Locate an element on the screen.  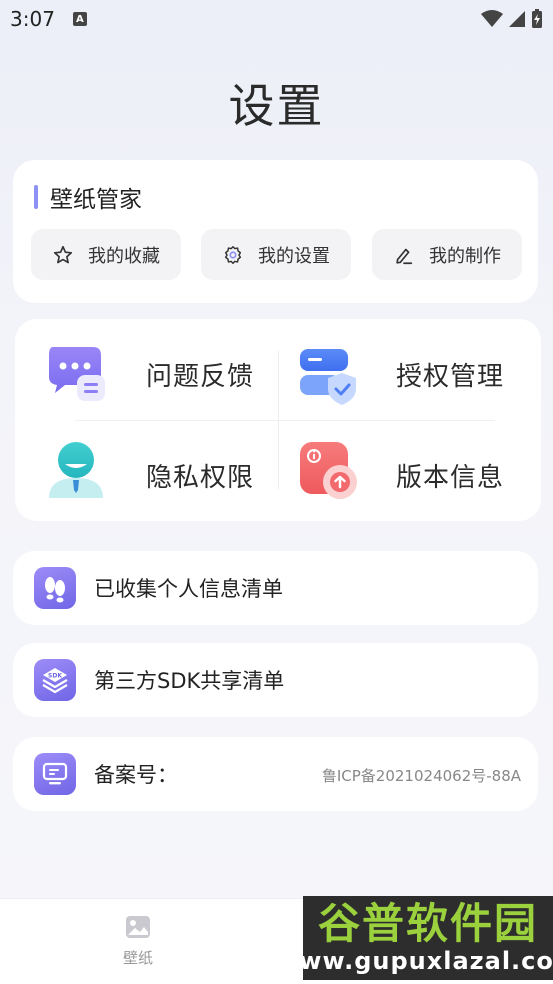
row-label: 备案号： is located at coordinates (136, 775).